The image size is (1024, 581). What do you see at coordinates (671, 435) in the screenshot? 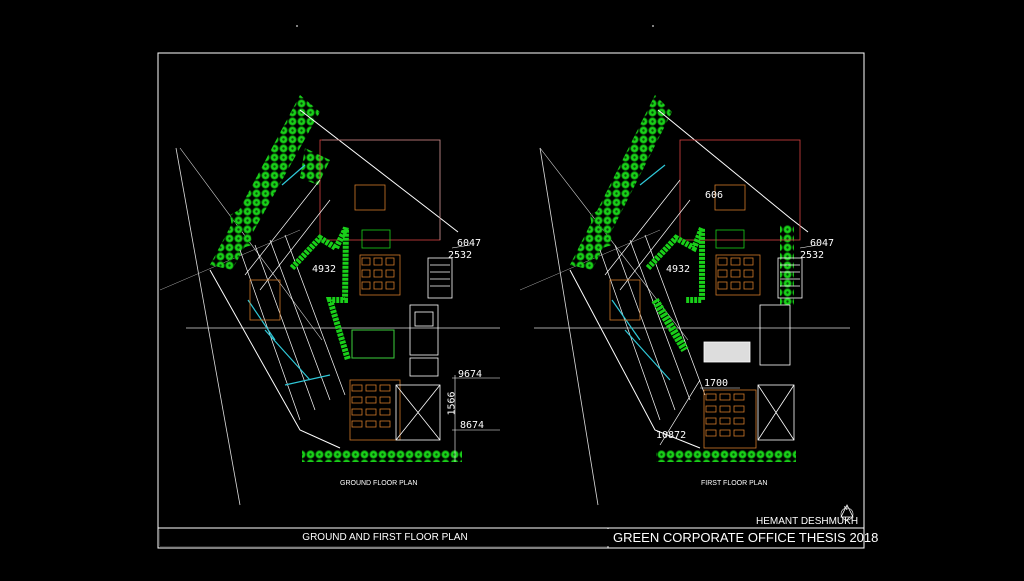
I see `dimension-label: 10872` at bounding box center [671, 435].